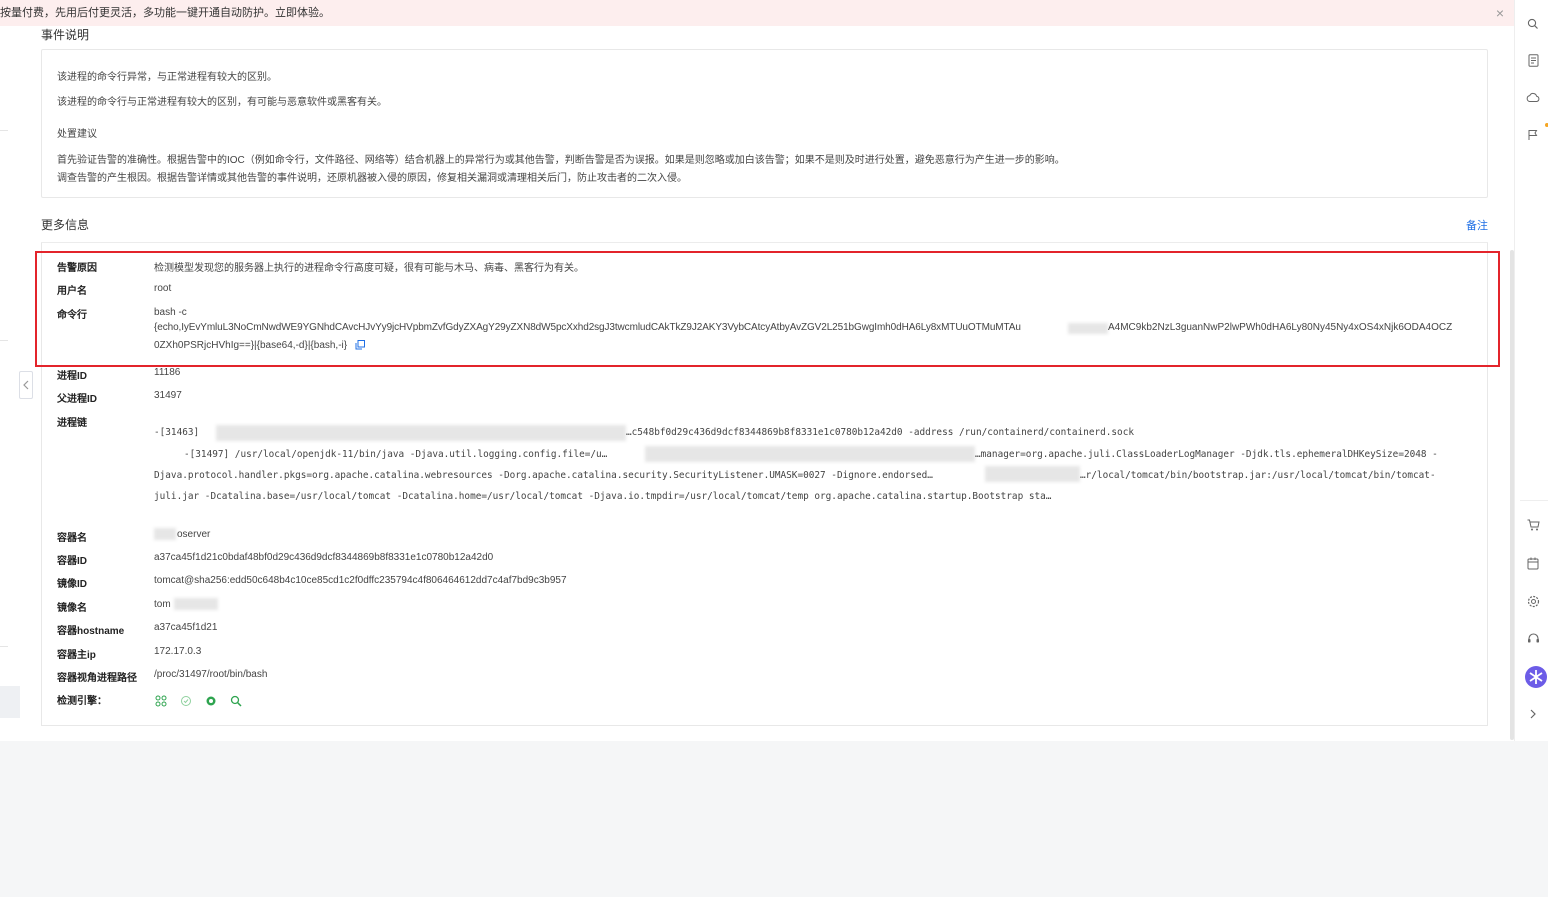  Describe the element at coordinates (10, 702) in the screenshot. I see `rail-selected-item` at that location.